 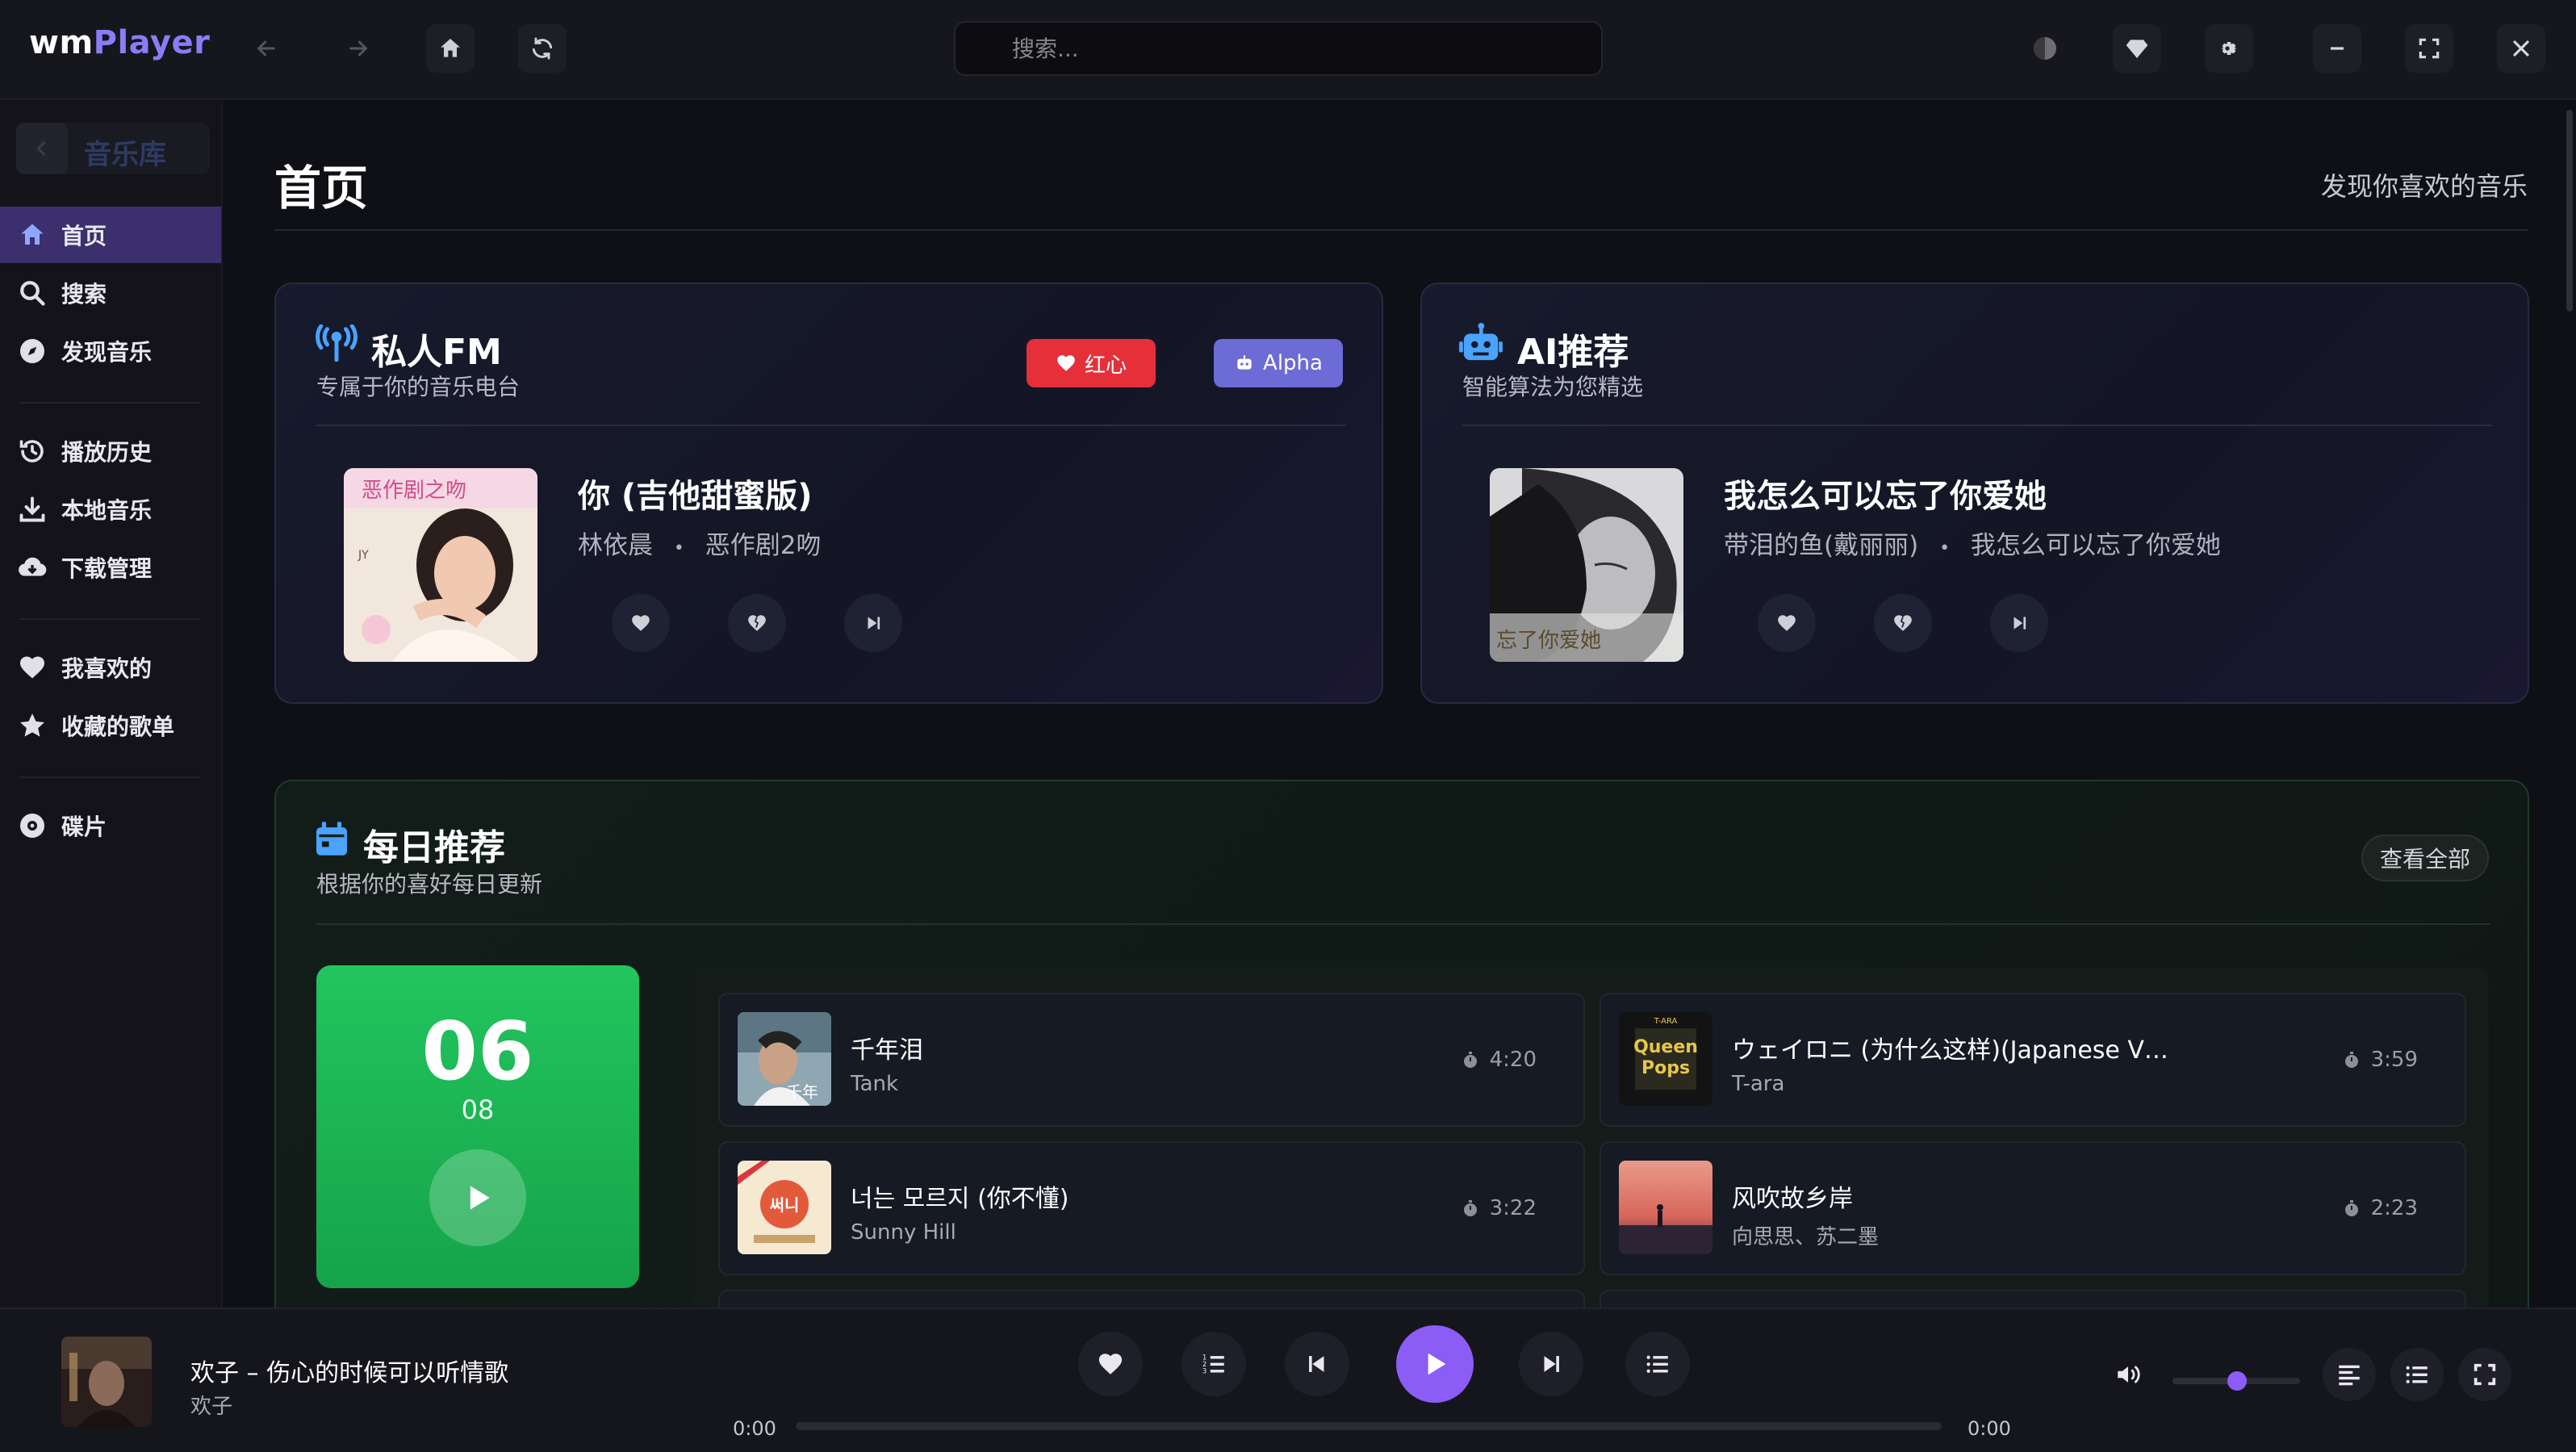 What do you see at coordinates (1110, 1364) in the screenshot?
I see `like-button` at bounding box center [1110, 1364].